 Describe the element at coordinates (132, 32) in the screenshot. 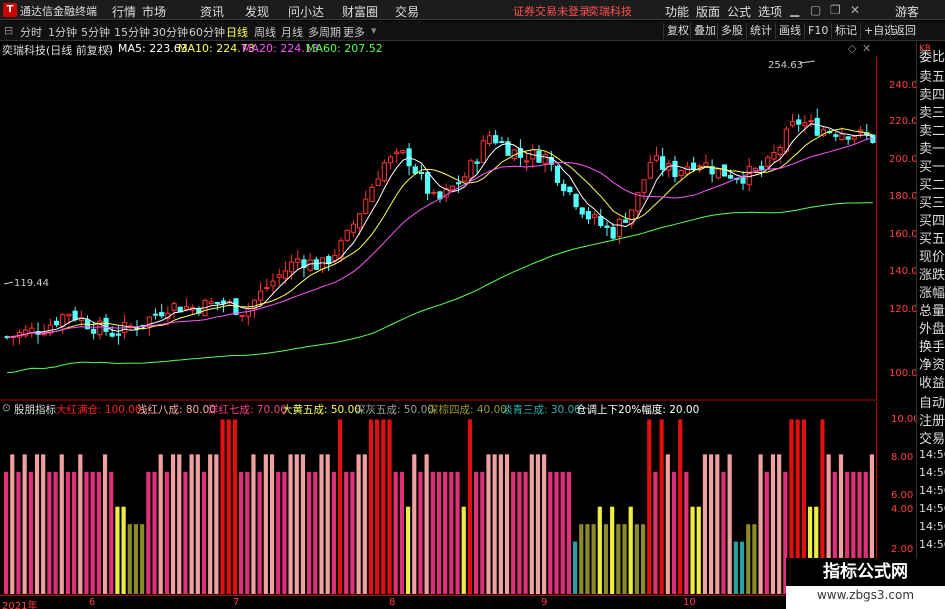

I see `period-15min: 15分钟` at that location.